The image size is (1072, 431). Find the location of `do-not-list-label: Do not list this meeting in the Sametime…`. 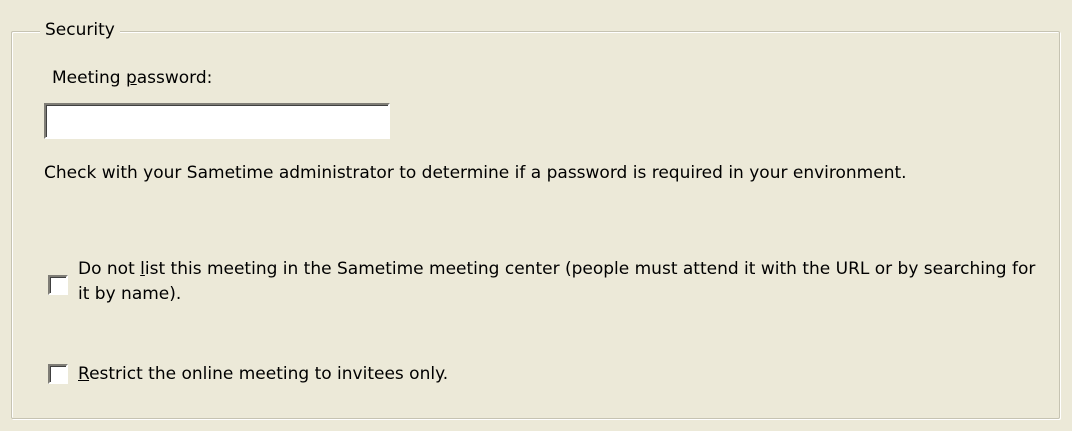

do-not-list-label: Do not list this meeting in the Sametime… is located at coordinates (558, 282).